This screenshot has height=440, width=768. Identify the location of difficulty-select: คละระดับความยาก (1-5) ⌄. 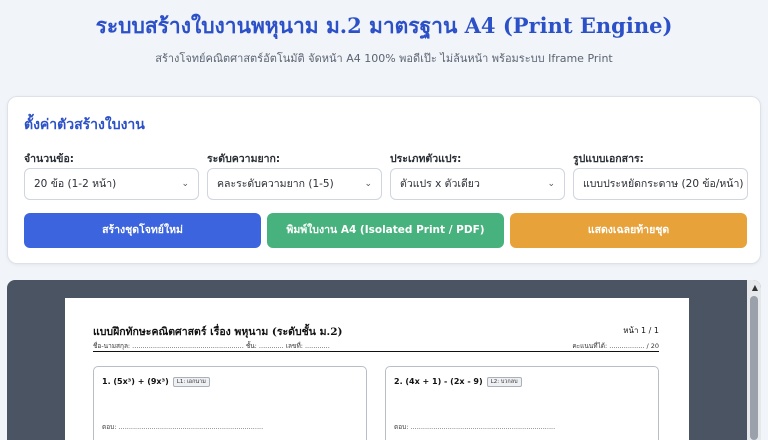
(294, 184).